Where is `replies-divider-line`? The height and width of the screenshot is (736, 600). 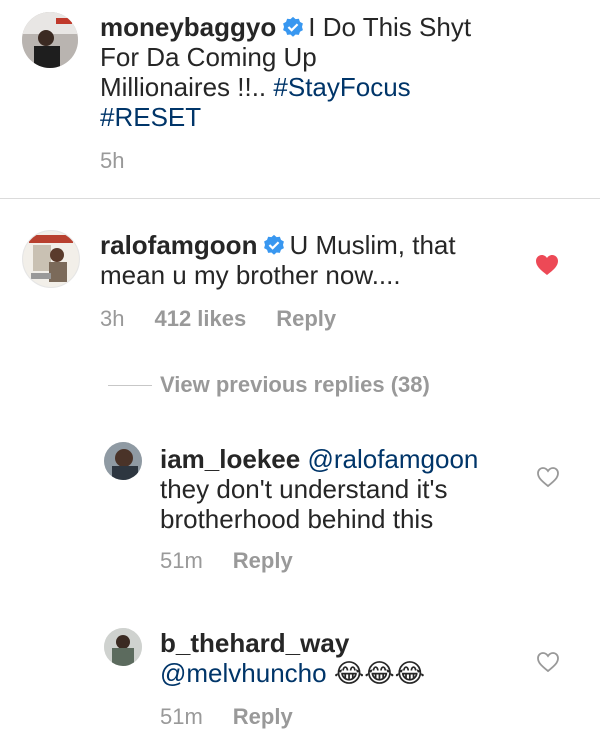
replies-divider-line is located at coordinates (130, 385).